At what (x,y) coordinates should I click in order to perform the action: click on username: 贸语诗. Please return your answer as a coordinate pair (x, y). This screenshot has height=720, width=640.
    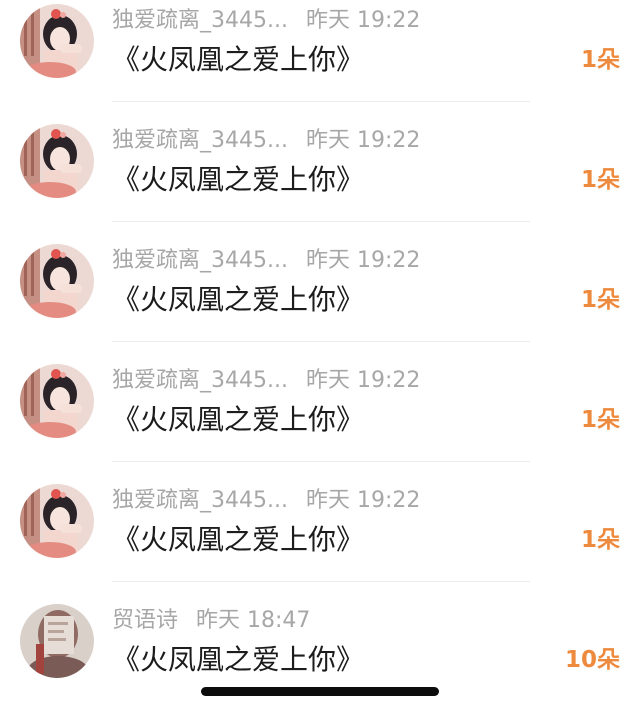
    Looking at the image, I should click on (145, 620).